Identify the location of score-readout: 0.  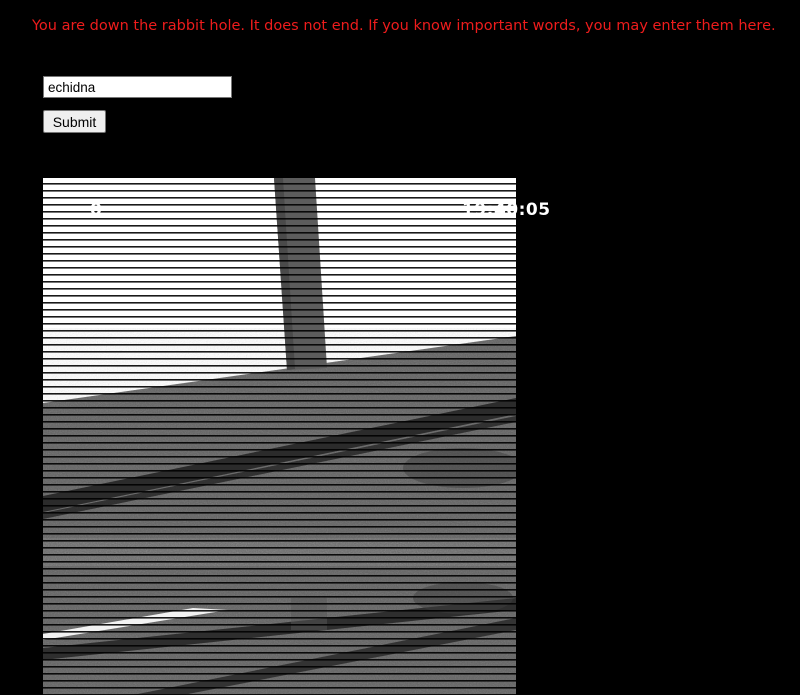
(96, 210).